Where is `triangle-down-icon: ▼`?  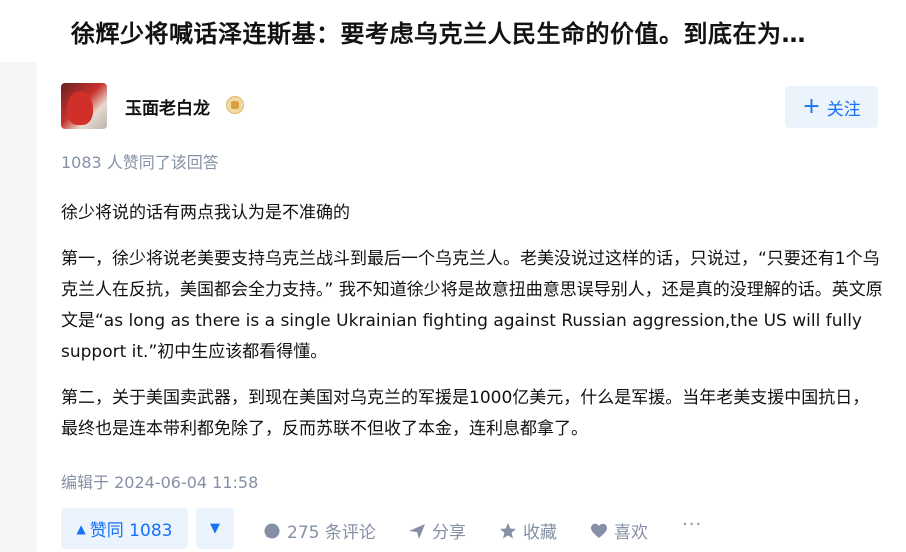
triangle-down-icon: ▼ is located at coordinates (215, 528).